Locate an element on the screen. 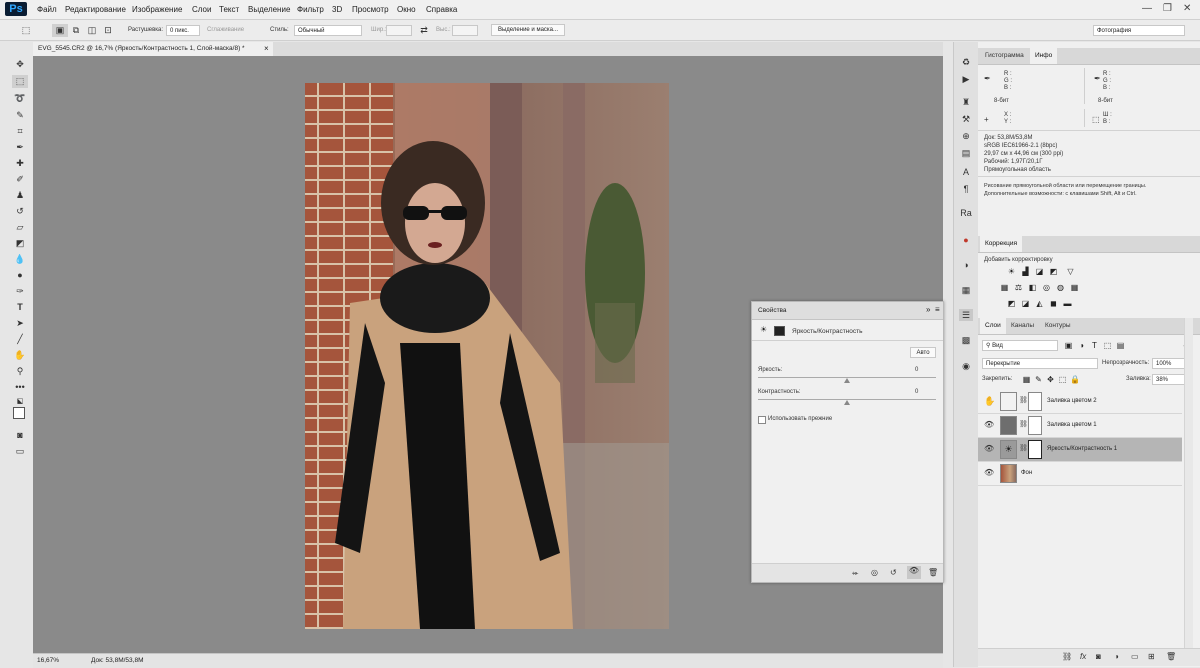  zoom-level: 16,67% is located at coordinates (48, 660).